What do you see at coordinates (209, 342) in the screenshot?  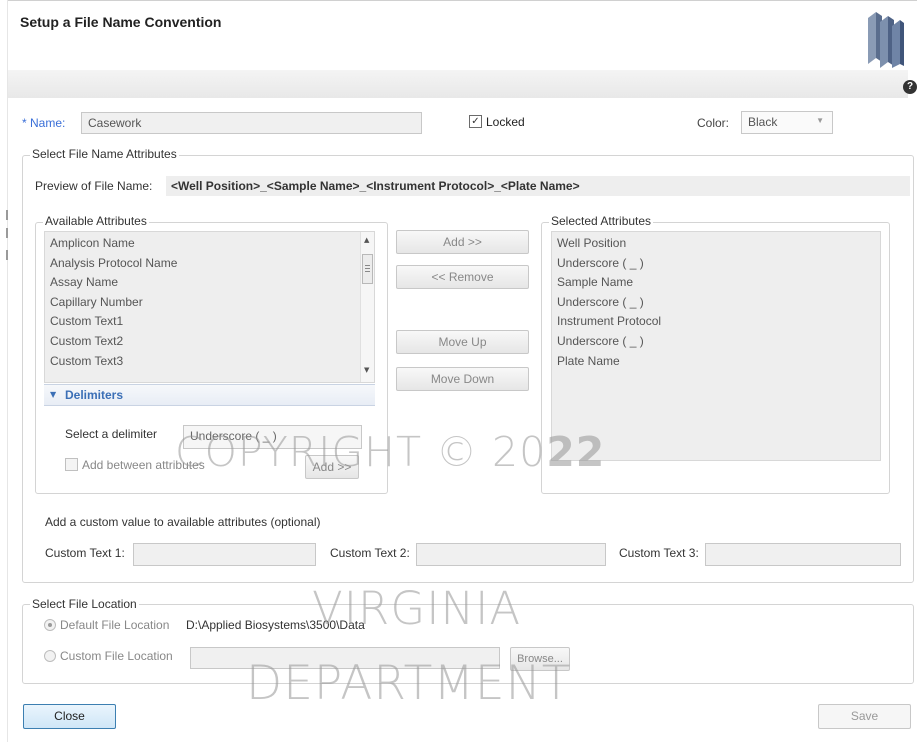 I see `list-item: Custom Text2` at bounding box center [209, 342].